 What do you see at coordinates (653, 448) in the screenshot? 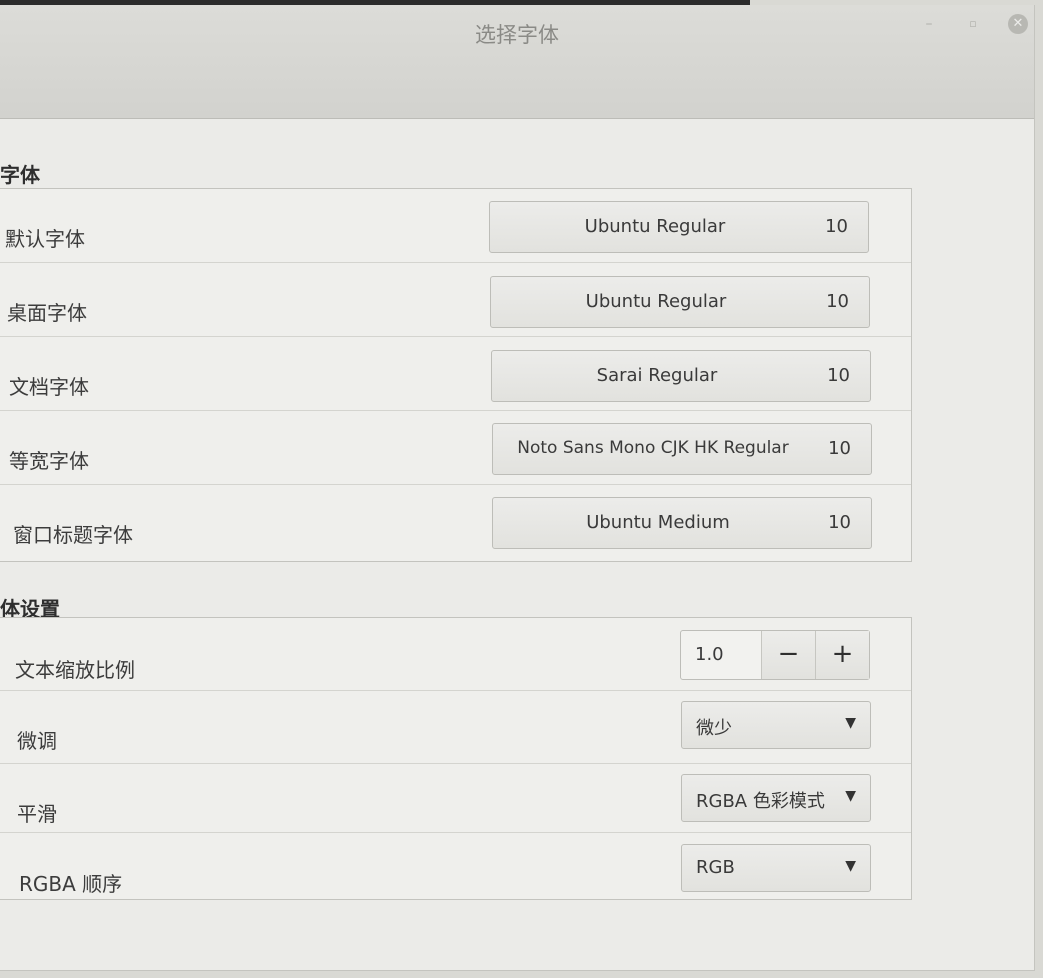
I see `font-name: Noto Sans Mono CJK HK Regular` at bounding box center [653, 448].